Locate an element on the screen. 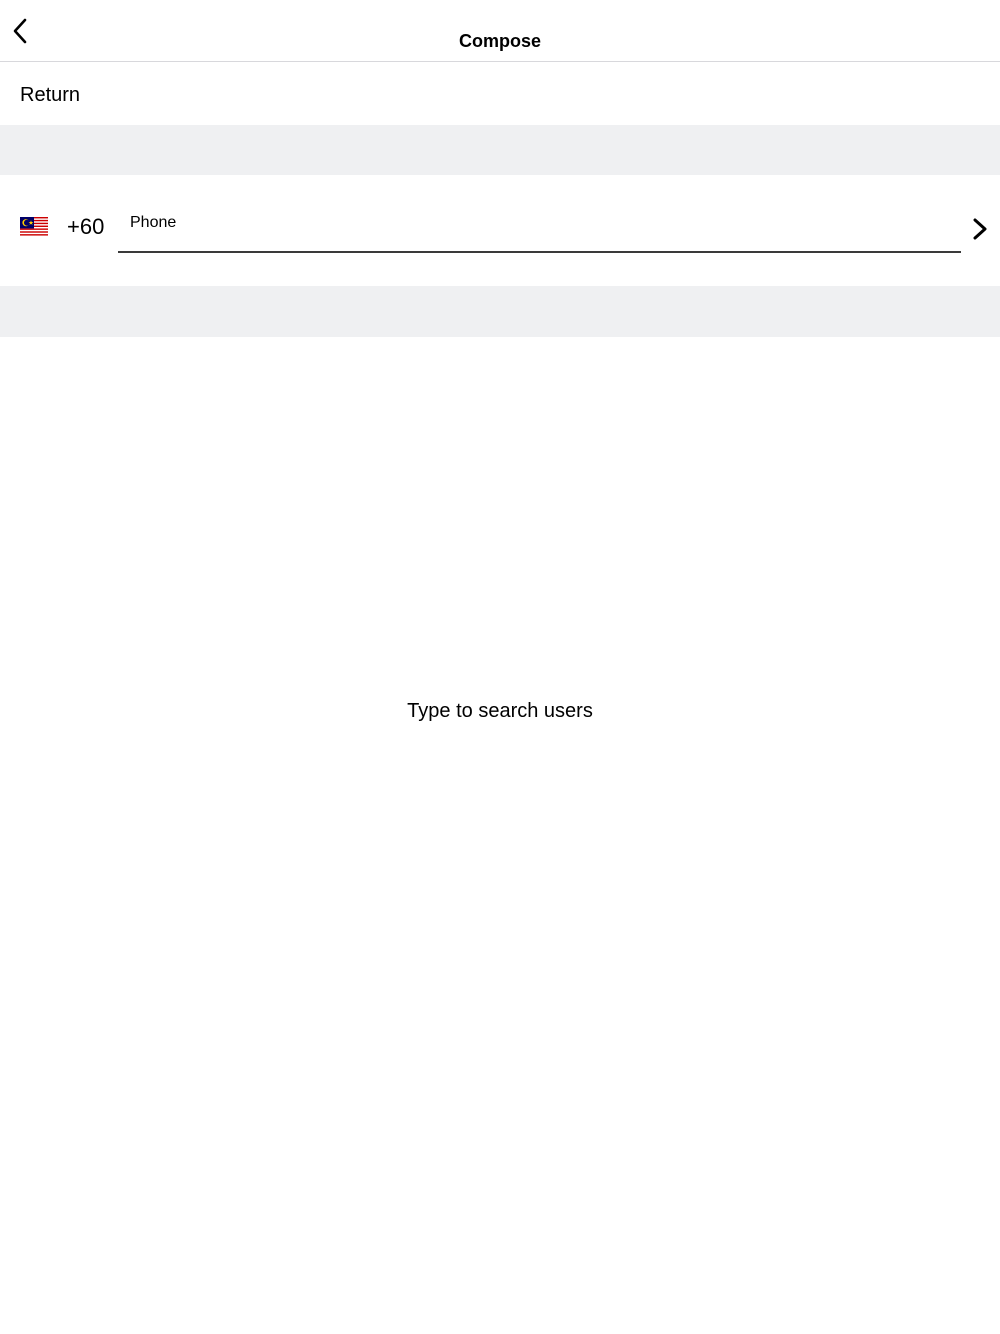 The height and width of the screenshot is (1334, 1000). return-button: Return is located at coordinates (50, 95).